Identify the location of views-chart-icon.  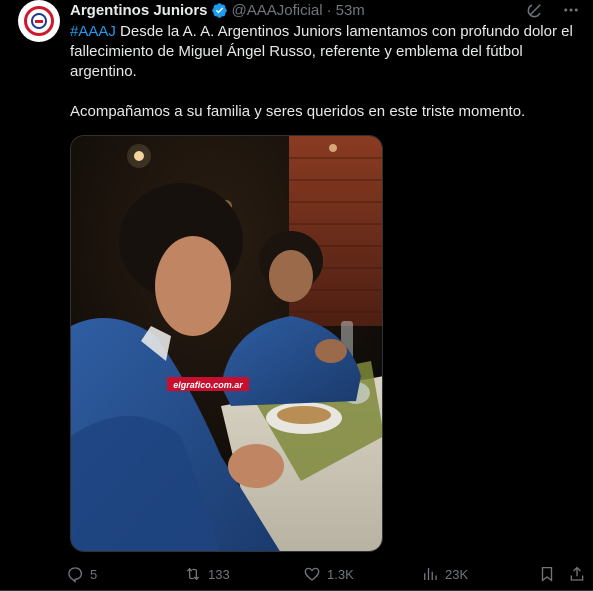
(430, 574).